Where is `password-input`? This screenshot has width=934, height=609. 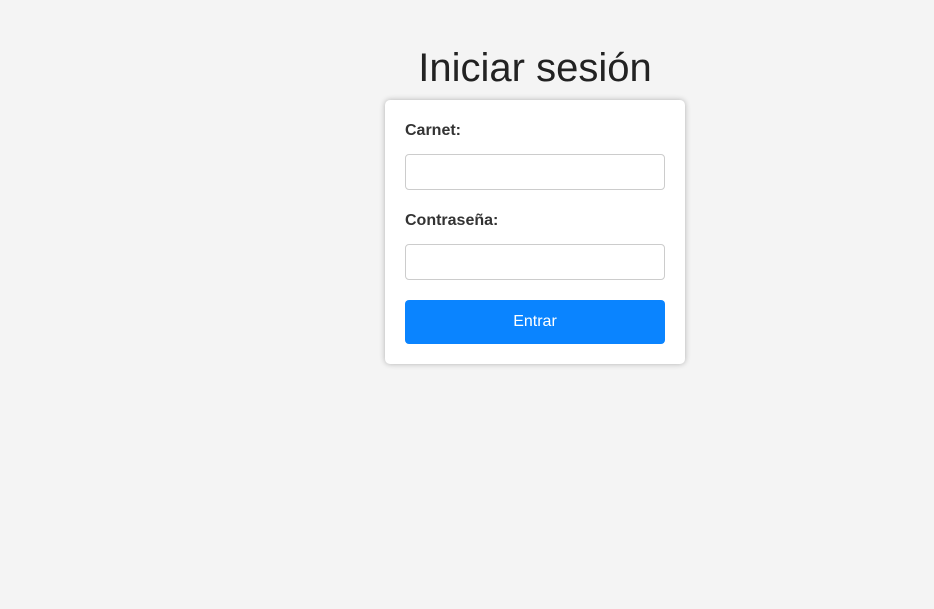 password-input is located at coordinates (535, 262).